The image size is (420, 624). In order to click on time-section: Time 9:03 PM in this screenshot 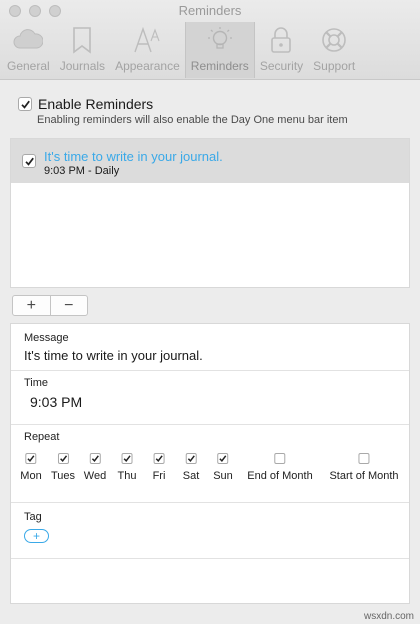, I will do `click(210, 397)`.